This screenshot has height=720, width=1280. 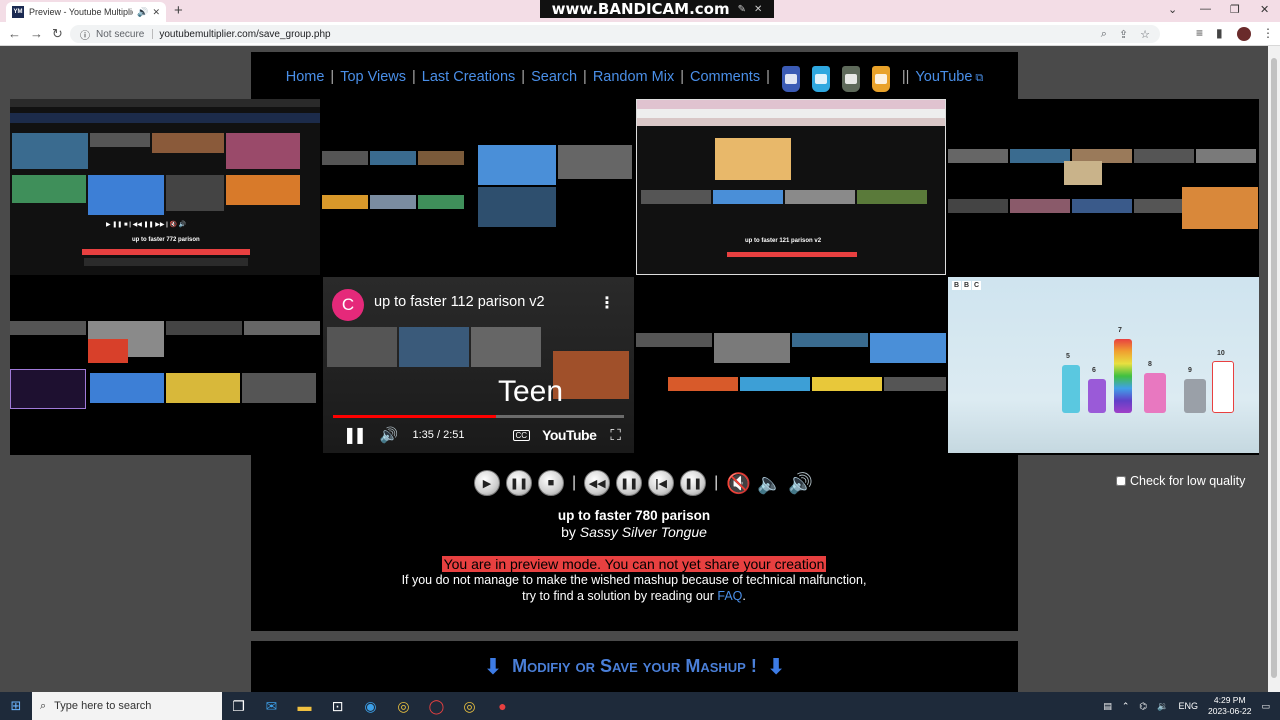 I want to click on share-icon: ⇪, so click(x=1123, y=34).